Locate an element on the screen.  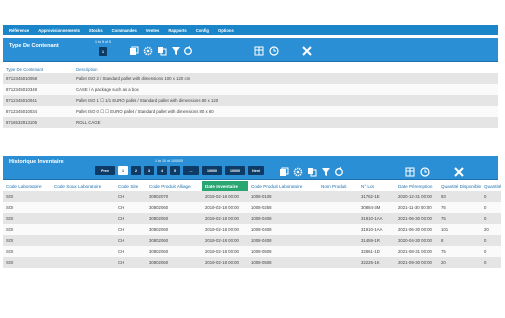
cell-date-peremption: 2020-04-30 00:00 is located at coordinates (416, 240).